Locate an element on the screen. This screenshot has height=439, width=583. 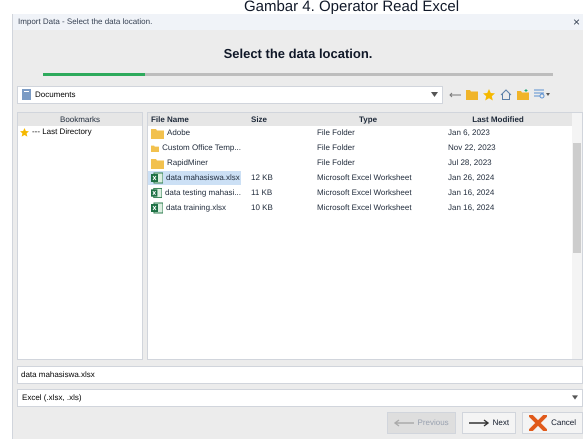
column-header: File Name is located at coordinates (170, 120).